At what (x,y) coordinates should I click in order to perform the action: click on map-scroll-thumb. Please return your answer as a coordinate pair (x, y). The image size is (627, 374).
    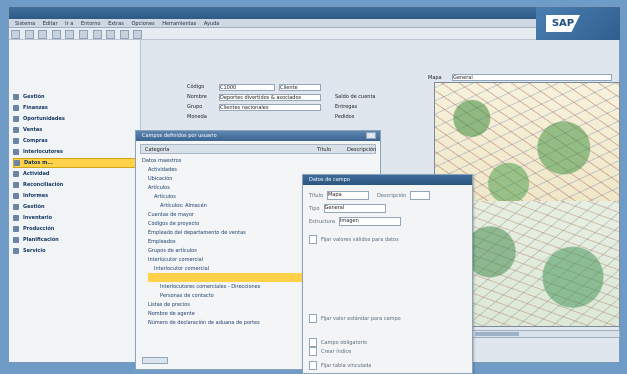
    Looking at the image, I should click on (497, 334).